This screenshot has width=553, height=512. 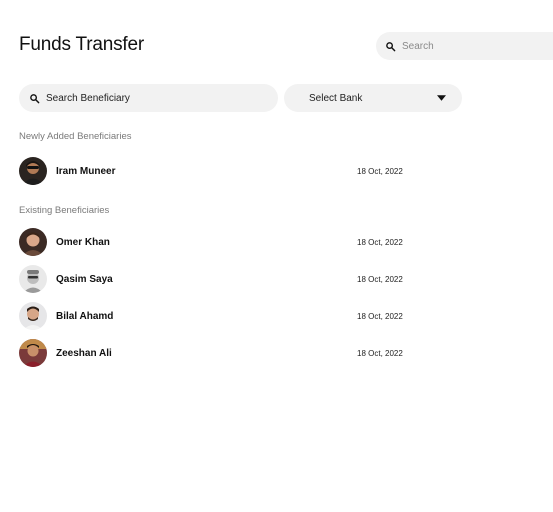 What do you see at coordinates (75, 136) in the screenshot?
I see `newly-added-section-title: Newly Added Beneficiaries` at bounding box center [75, 136].